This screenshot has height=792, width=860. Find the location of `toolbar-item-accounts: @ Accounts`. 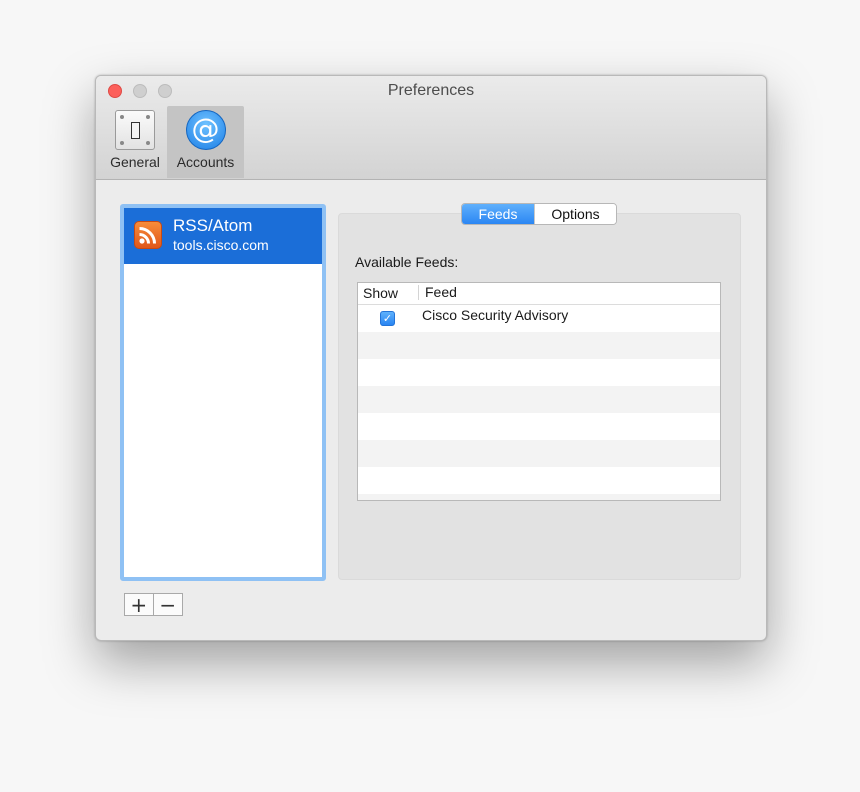

toolbar-item-accounts: @ Accounts is located at coordinates (205, 142).